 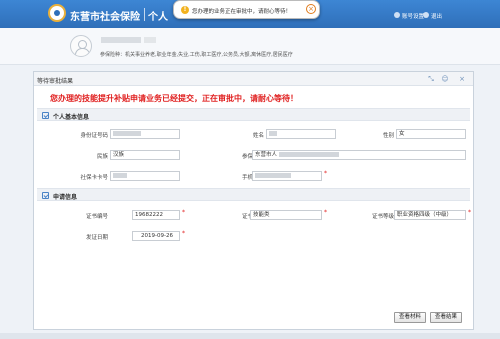 I want to click on title-divider, so click(x=144, y=14).